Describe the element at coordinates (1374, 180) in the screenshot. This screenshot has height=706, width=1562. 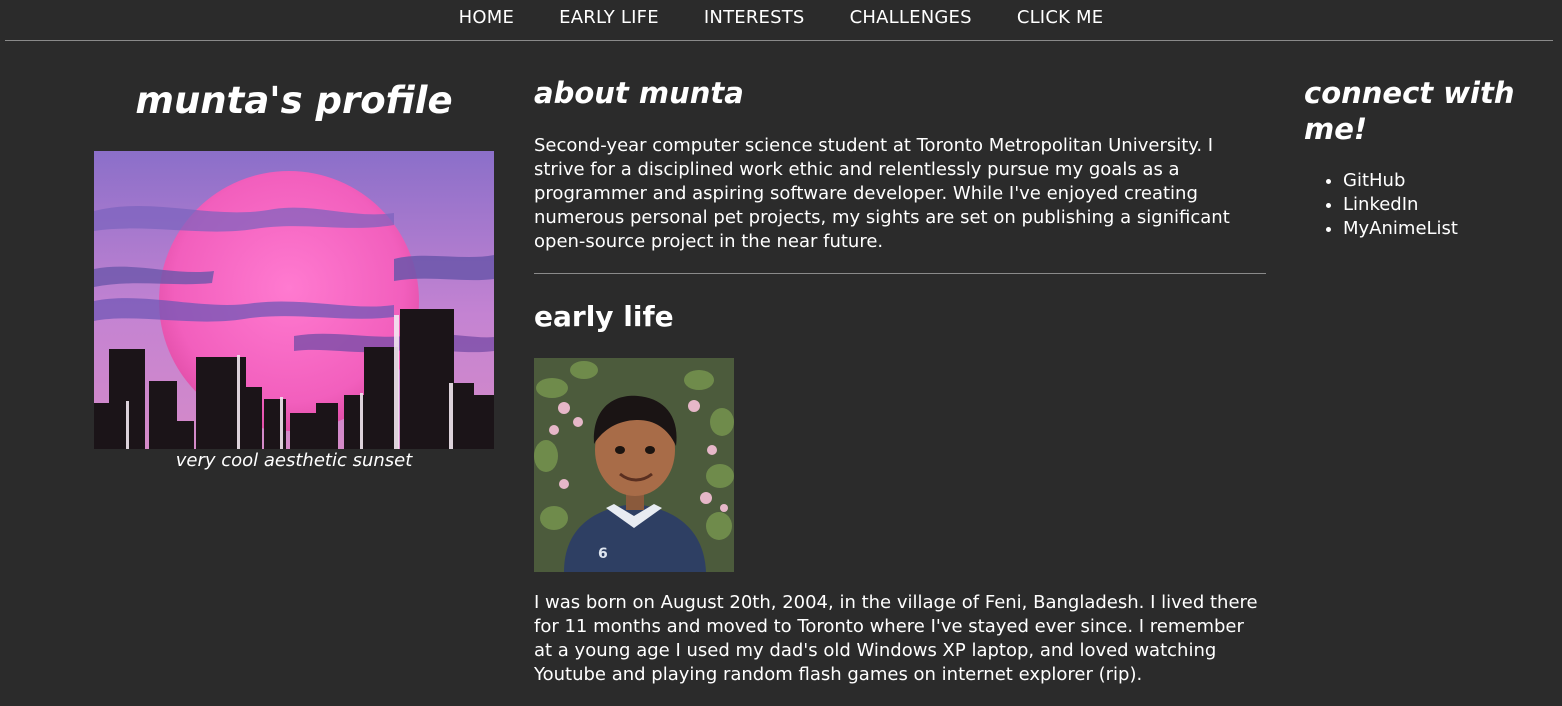
I see `github-link: GitHub` at that location.